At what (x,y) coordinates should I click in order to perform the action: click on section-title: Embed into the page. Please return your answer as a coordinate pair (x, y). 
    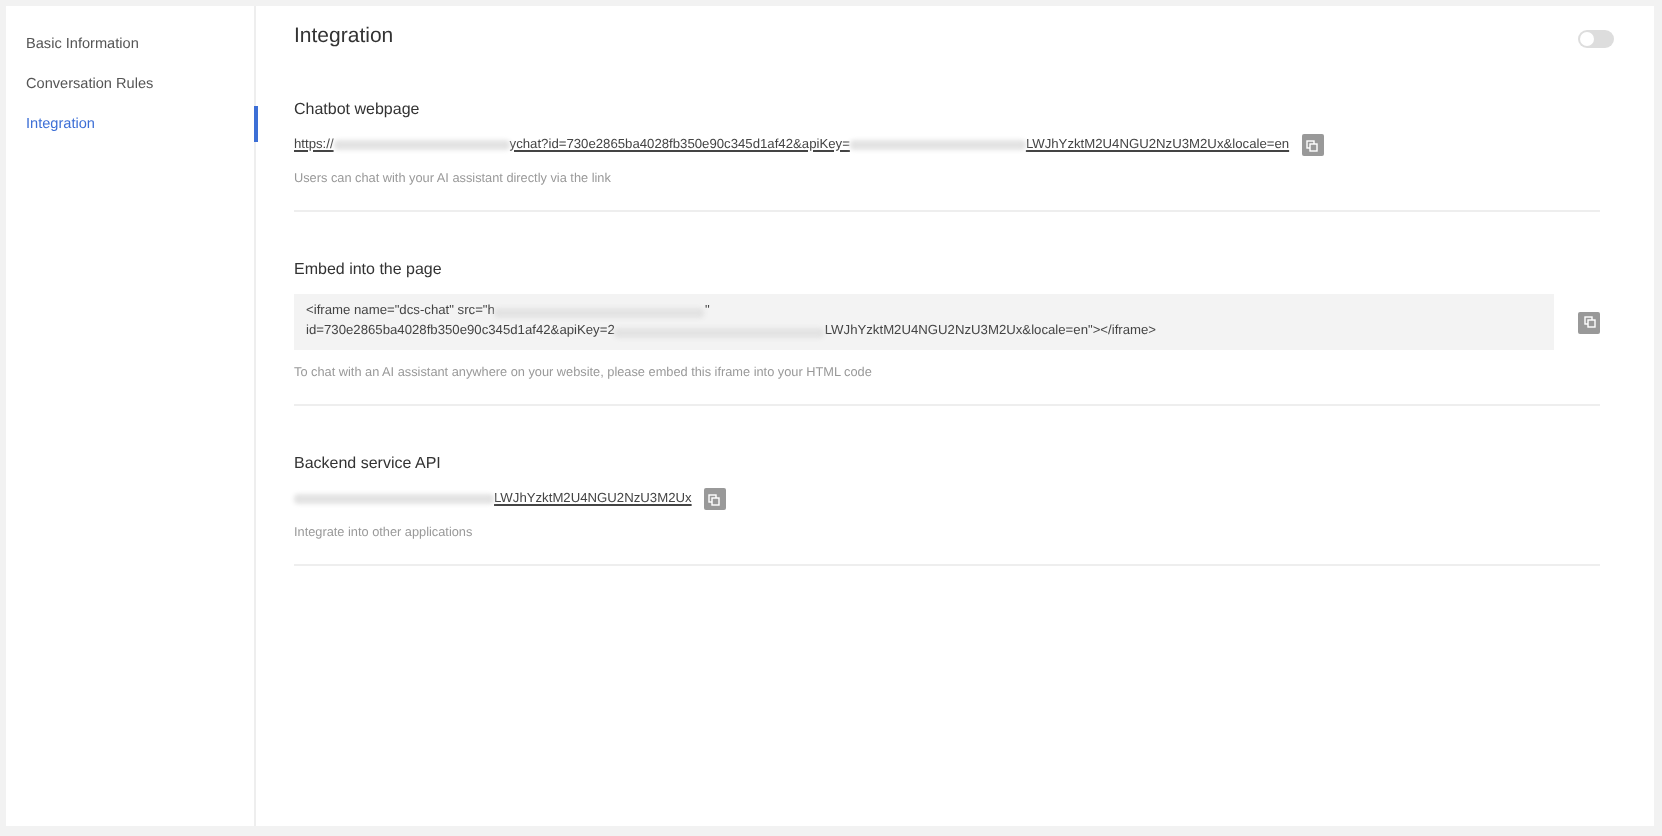
    Looking at the image, I should click on (369, 269).